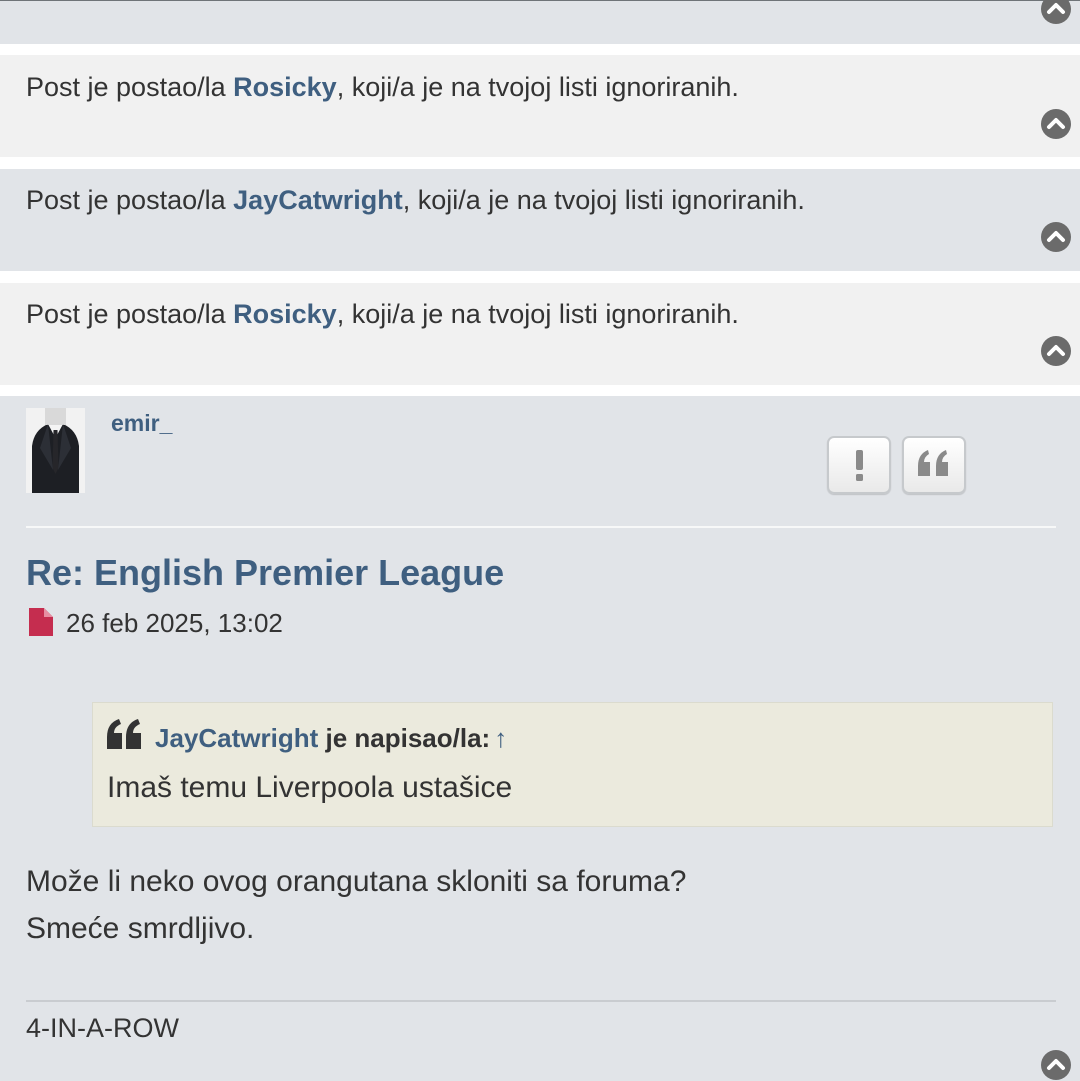 The image size is (1080, 1081). I want to click on ignored-username-link: JayCatwright, so click(318, 200).